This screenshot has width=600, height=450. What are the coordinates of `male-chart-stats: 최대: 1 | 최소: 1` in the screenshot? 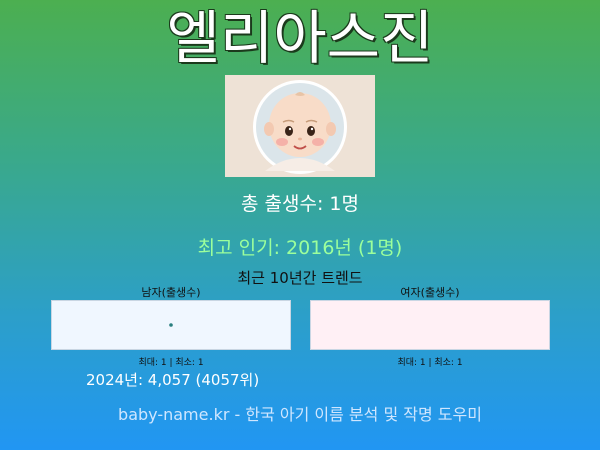 It's located at (171, 363).